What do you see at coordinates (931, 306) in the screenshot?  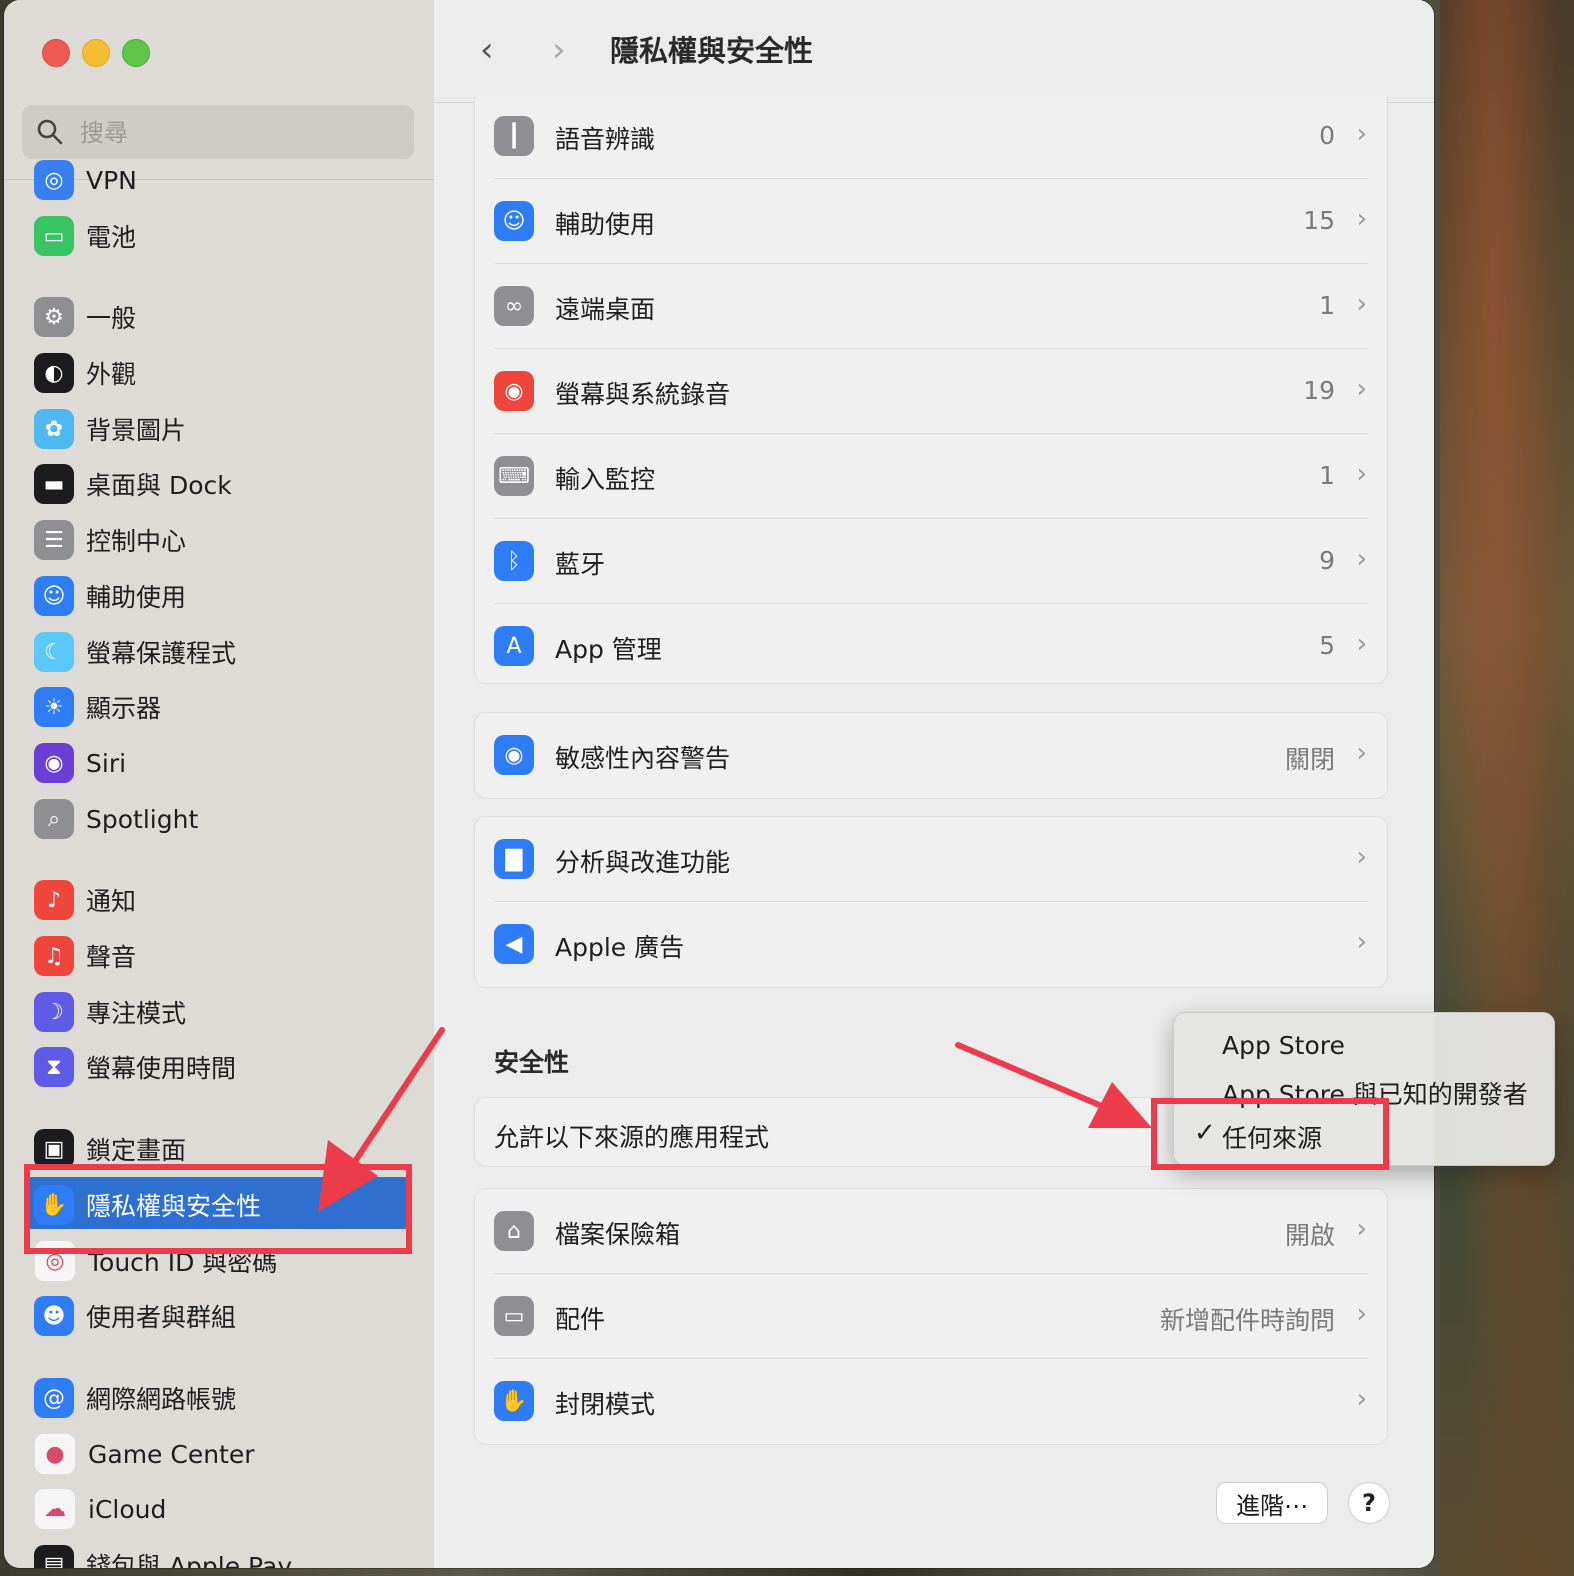 I see `settings-row: ∞ 遠端桌面 1 ›` at bounding box center [931, 306].